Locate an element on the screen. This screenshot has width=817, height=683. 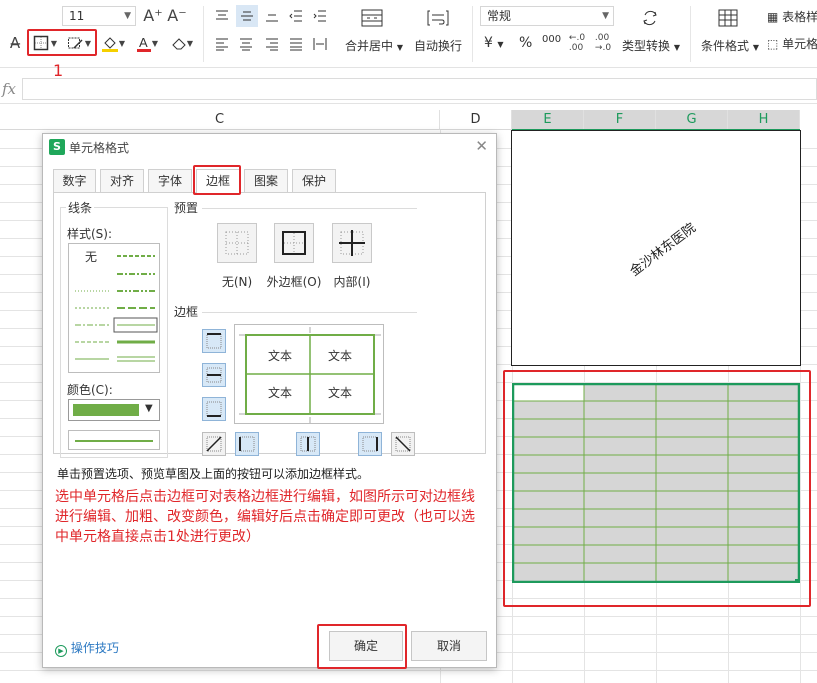
tab-font: 字体 is located at coordinates (170, 181).